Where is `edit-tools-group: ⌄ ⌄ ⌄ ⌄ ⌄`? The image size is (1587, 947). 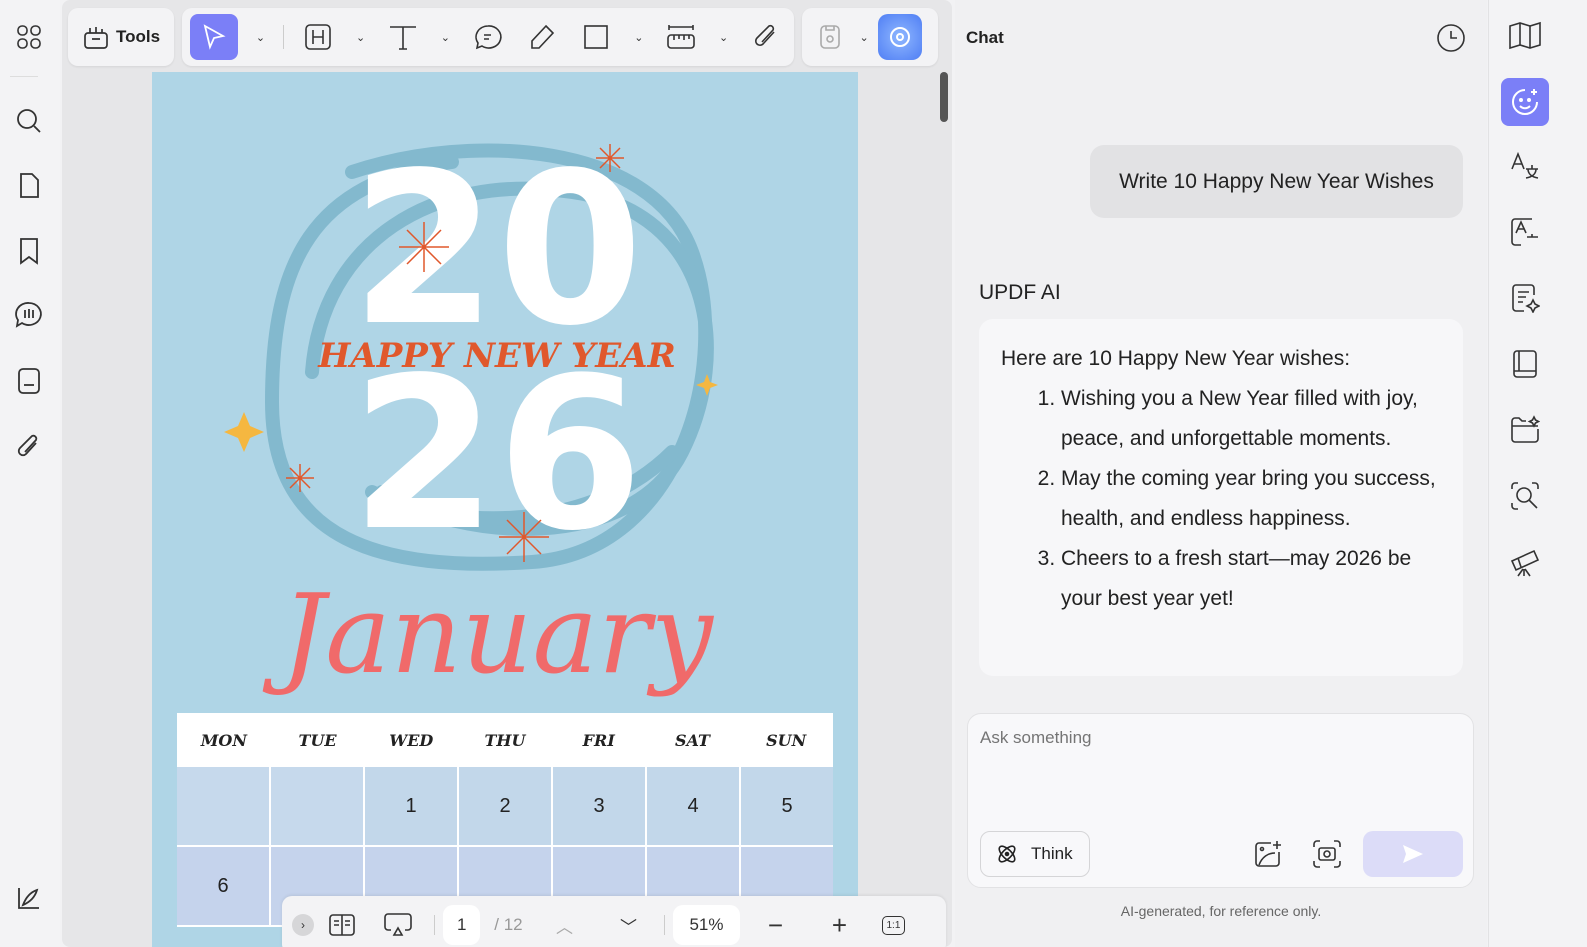
edit-tools-group: ⌄ ⌄ ⌄ ⌄ ⌄ is located at coordinates (488, 37).